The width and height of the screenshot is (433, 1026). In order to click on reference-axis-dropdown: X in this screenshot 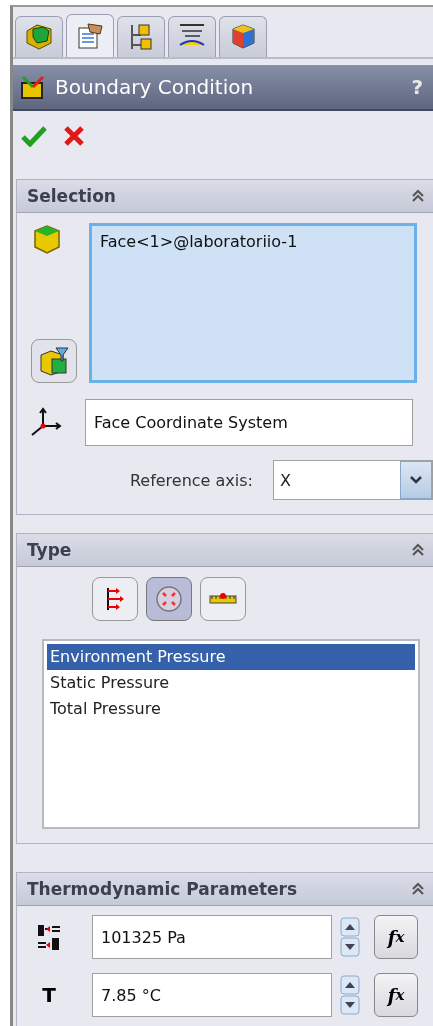, I will do `click(353, 480)`.